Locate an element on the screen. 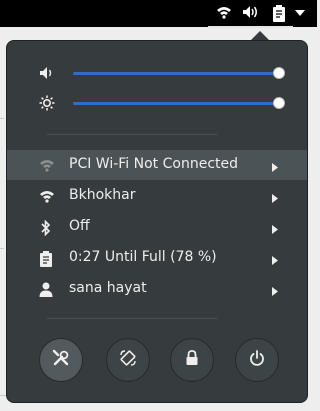 The height and width of the screenshot is (411, 320). battery-icon is located at coordinates (279, 13).